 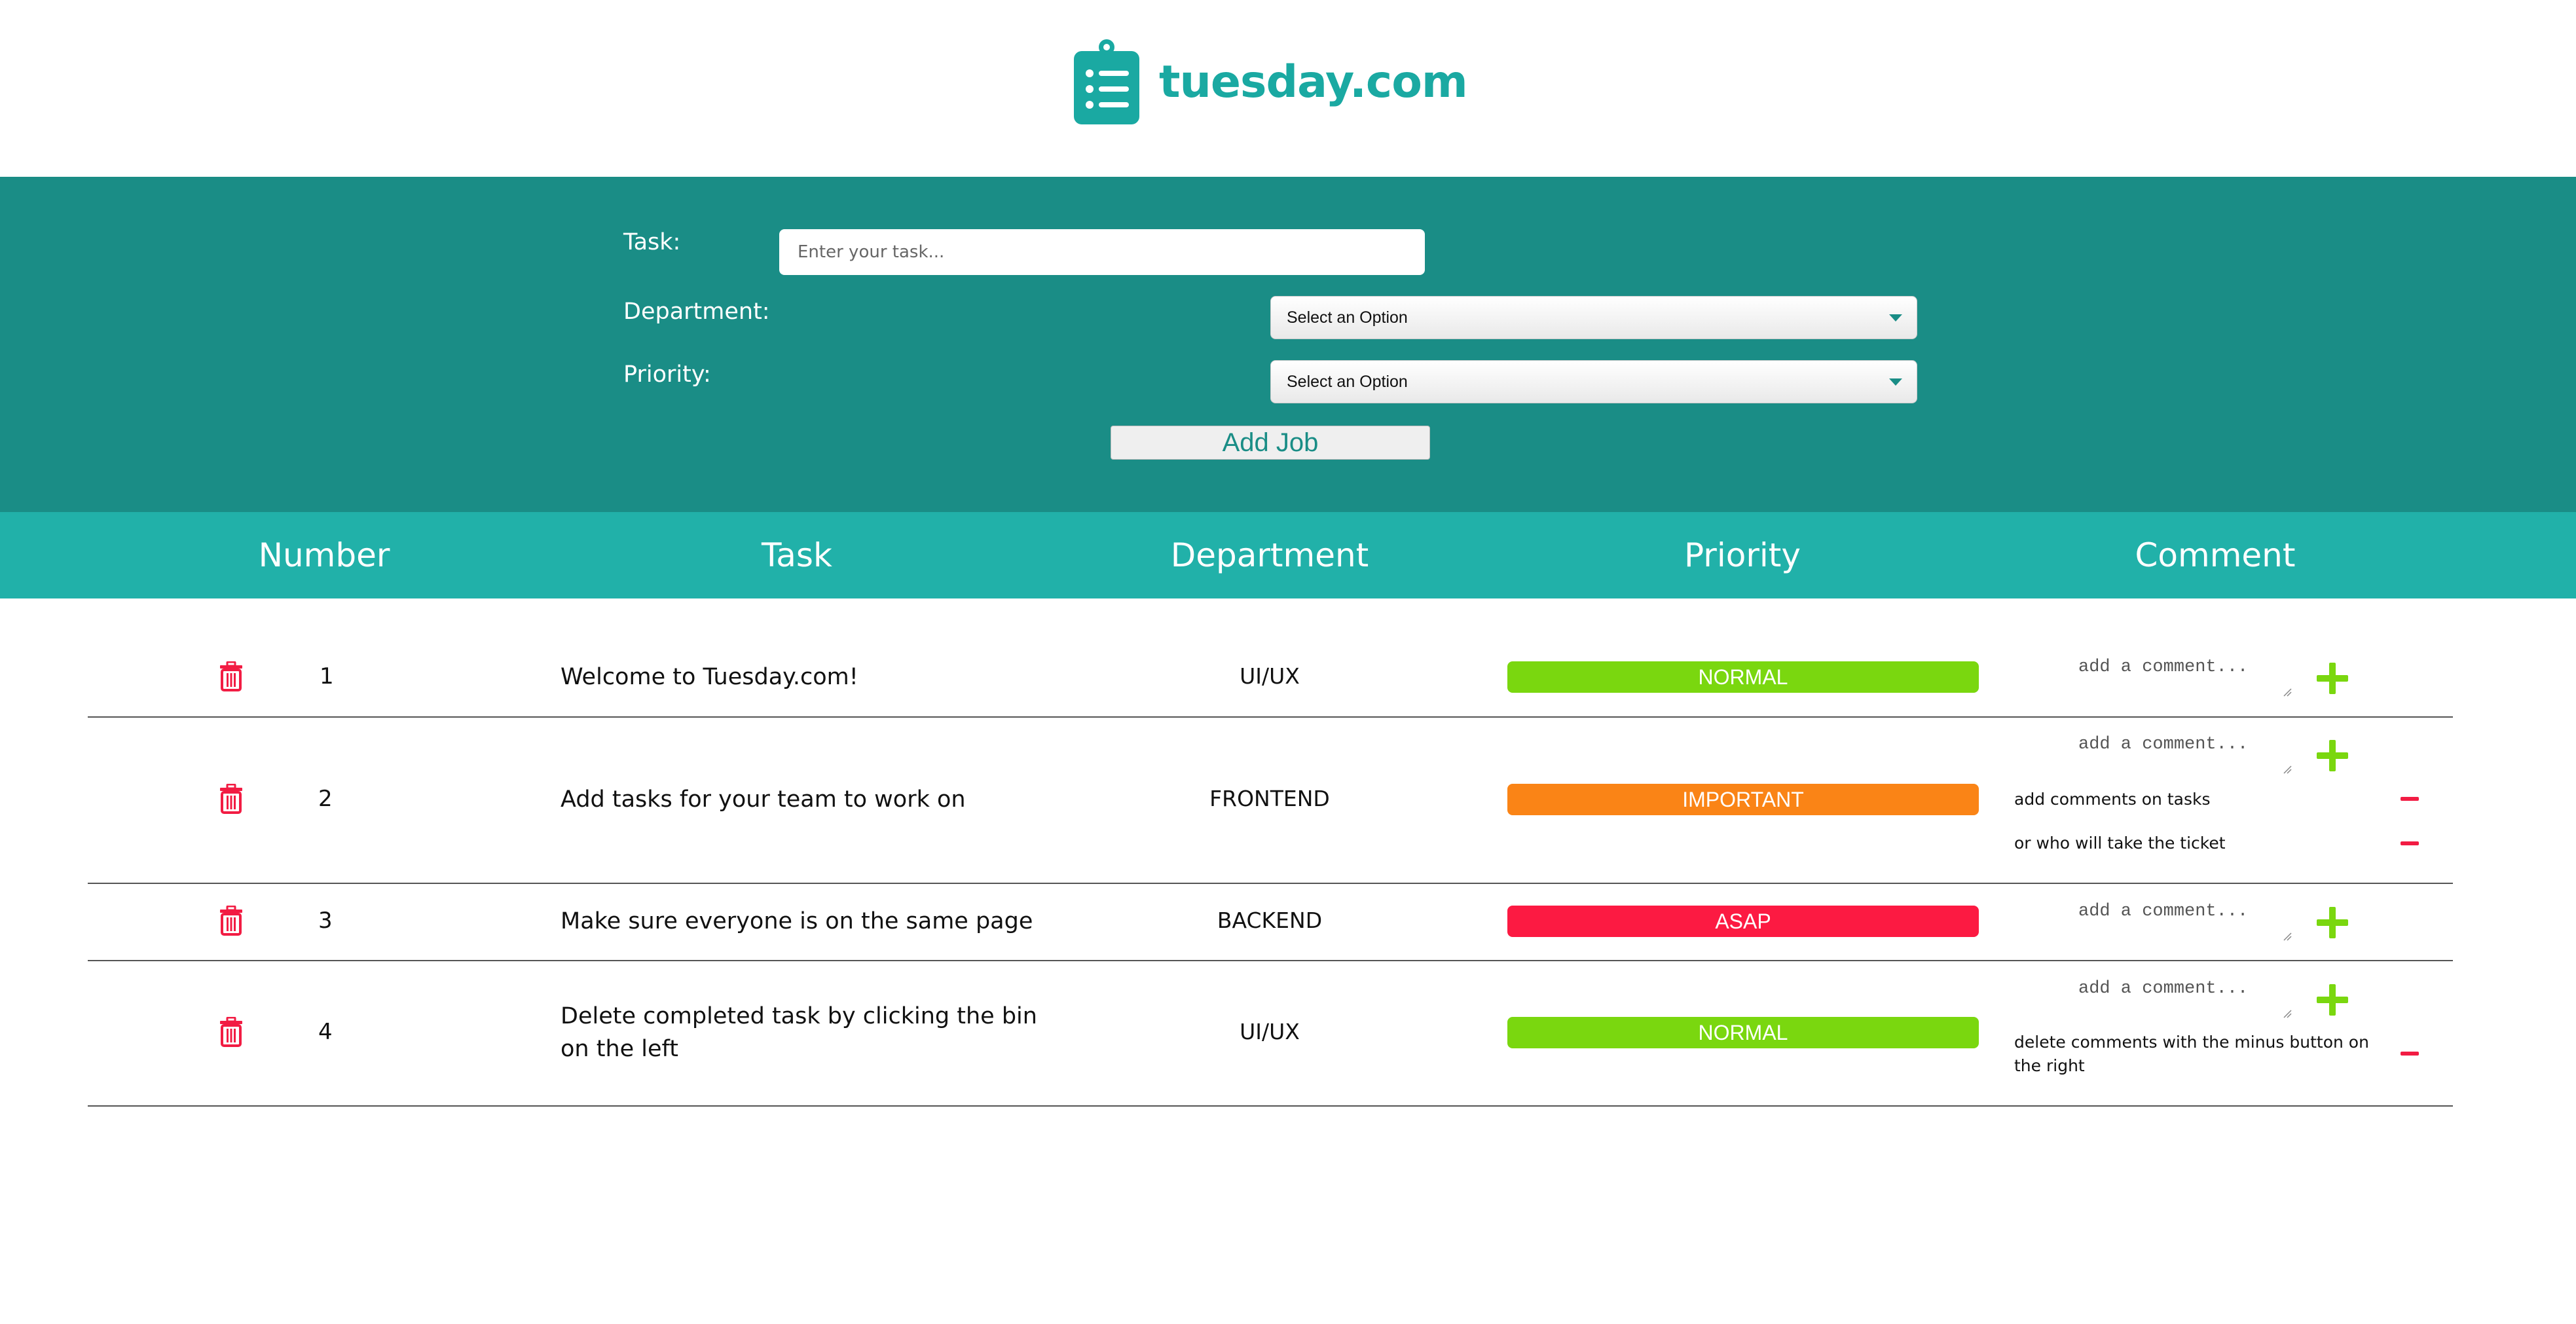 I want to click on row-number: 1, so click(x=327, y=676).